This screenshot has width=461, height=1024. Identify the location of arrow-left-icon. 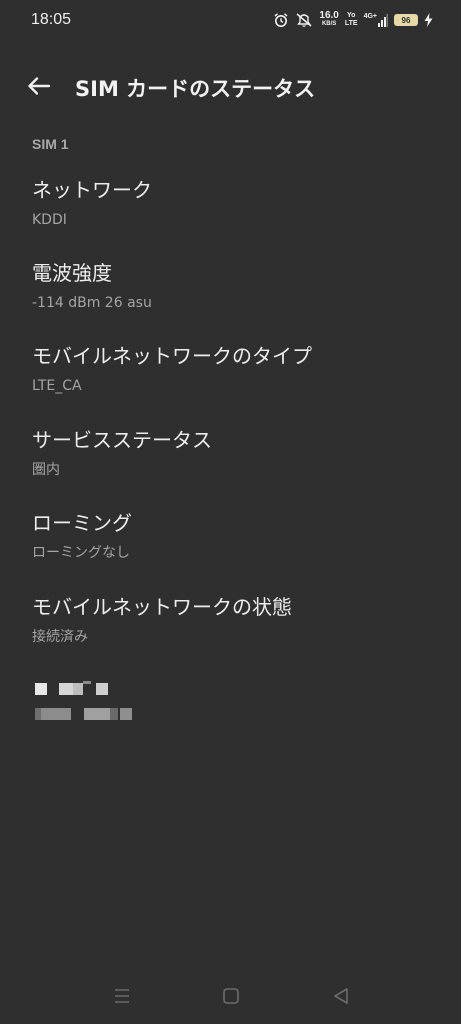
(39, 86).